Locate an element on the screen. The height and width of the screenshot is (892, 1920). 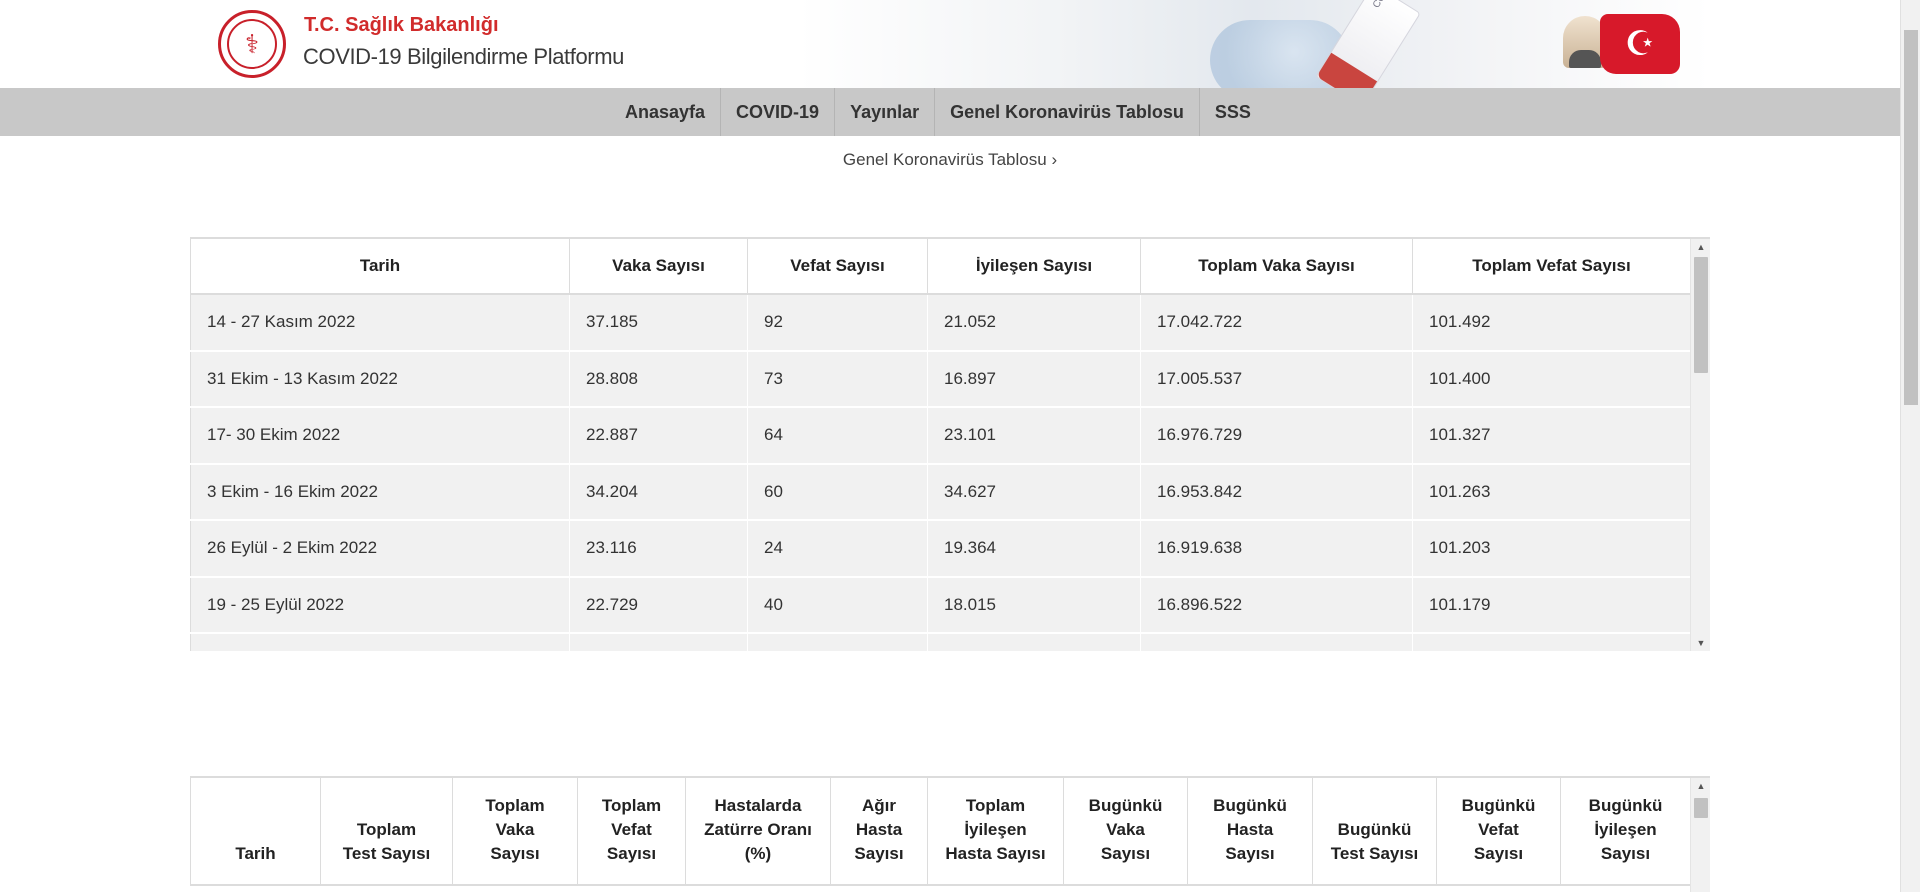
header-line: Hasta is located at coordinates (879, 829).